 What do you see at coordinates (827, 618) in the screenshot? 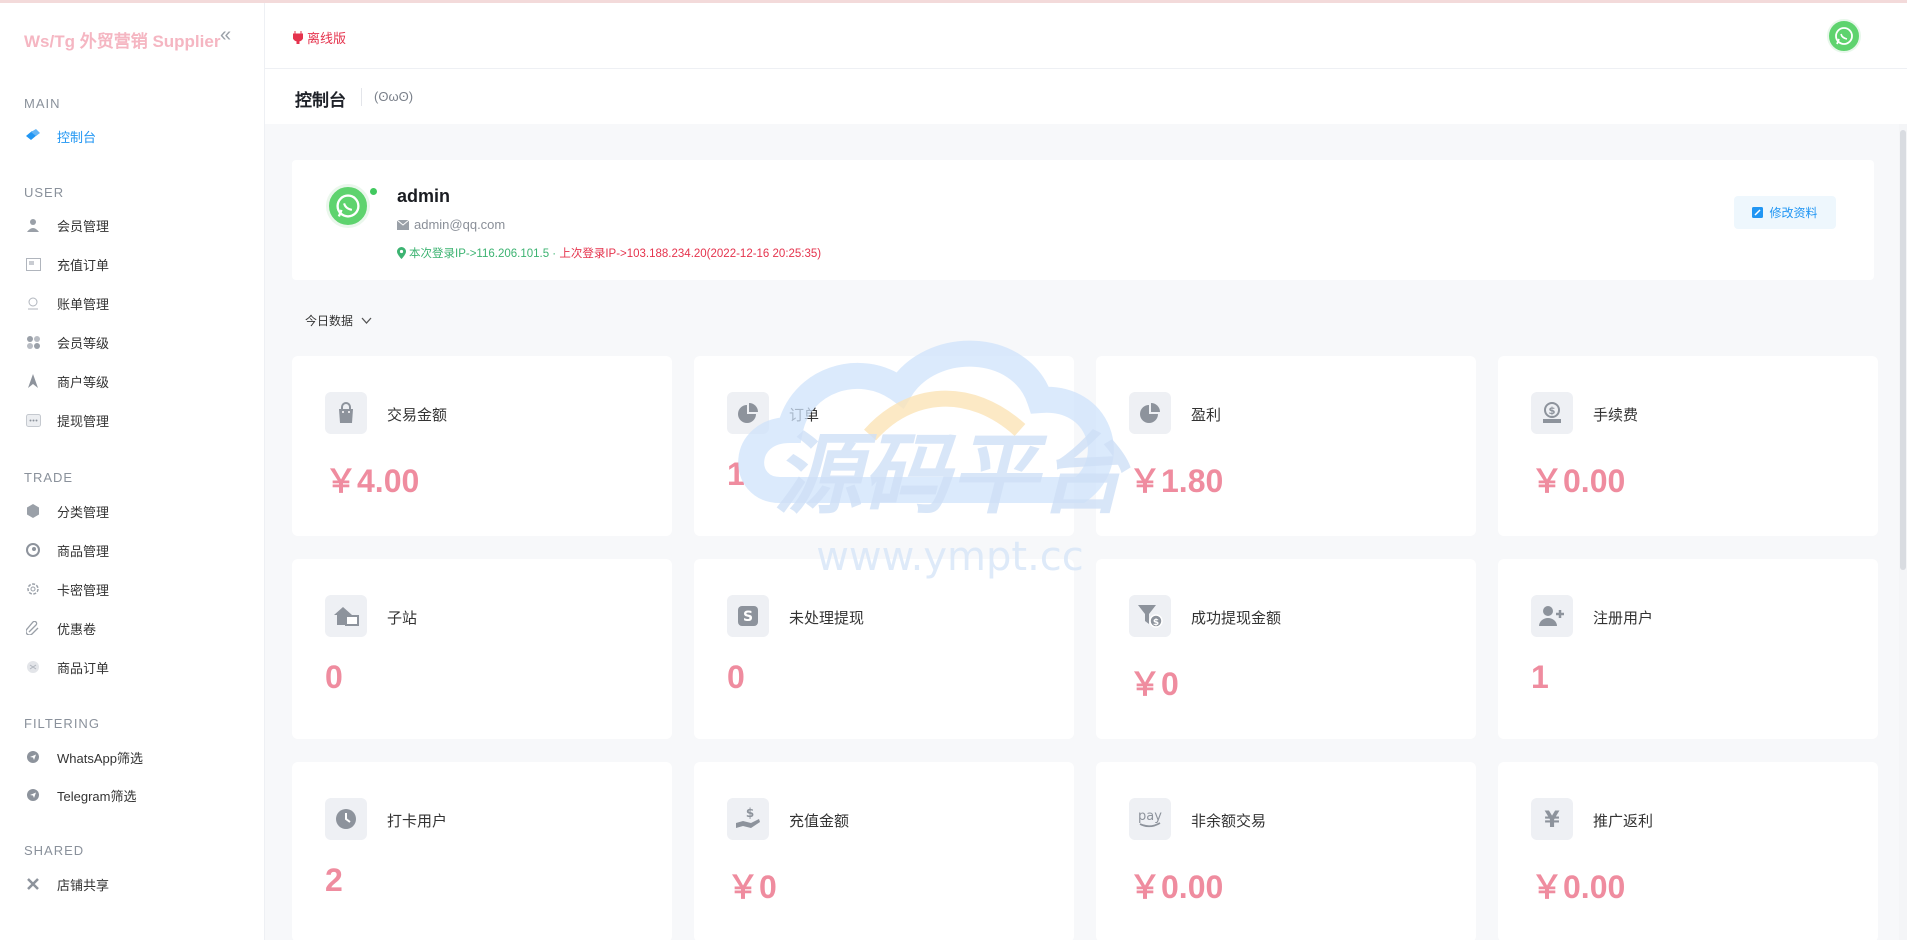
I see `stat-label: 未处理提现` at bounding box center [827, 618].